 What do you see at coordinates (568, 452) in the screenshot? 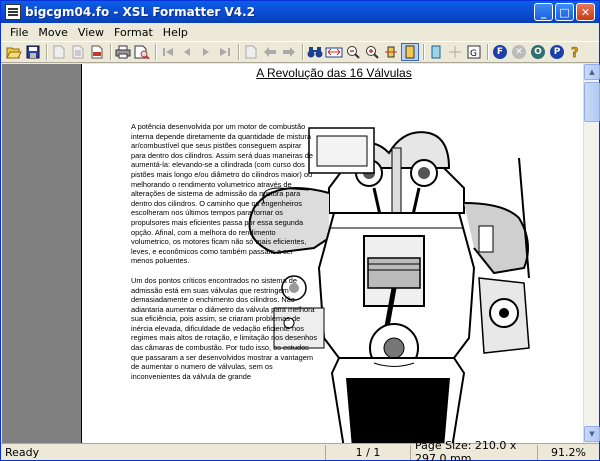
I see `status-zoom: 91.2%` at bounding box center [568, 452].